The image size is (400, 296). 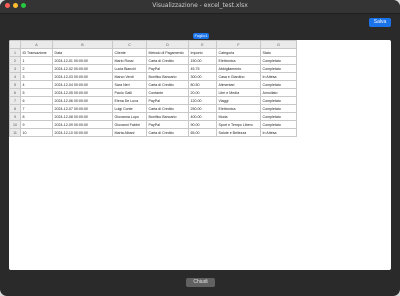 I want to click on table-cell: Marco Verdi, so click(x=129, y=76).